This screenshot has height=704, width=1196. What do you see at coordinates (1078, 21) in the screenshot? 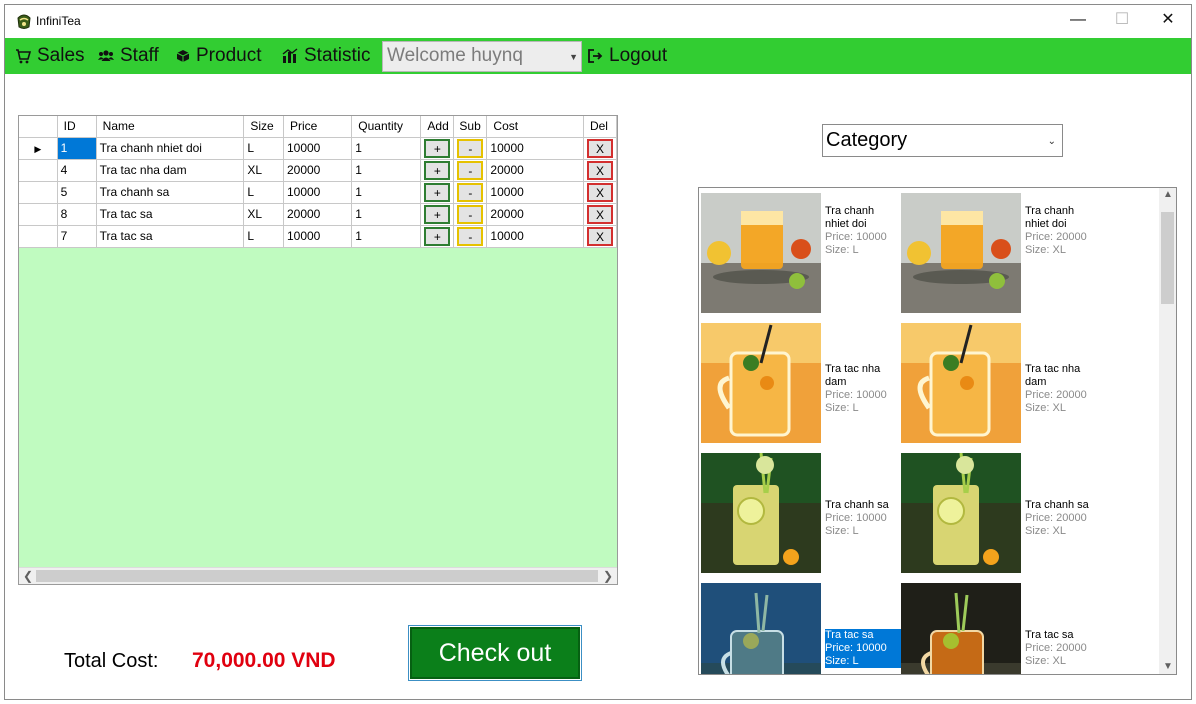
I see `minimize-button: —` at bounding box center [1078, 21].